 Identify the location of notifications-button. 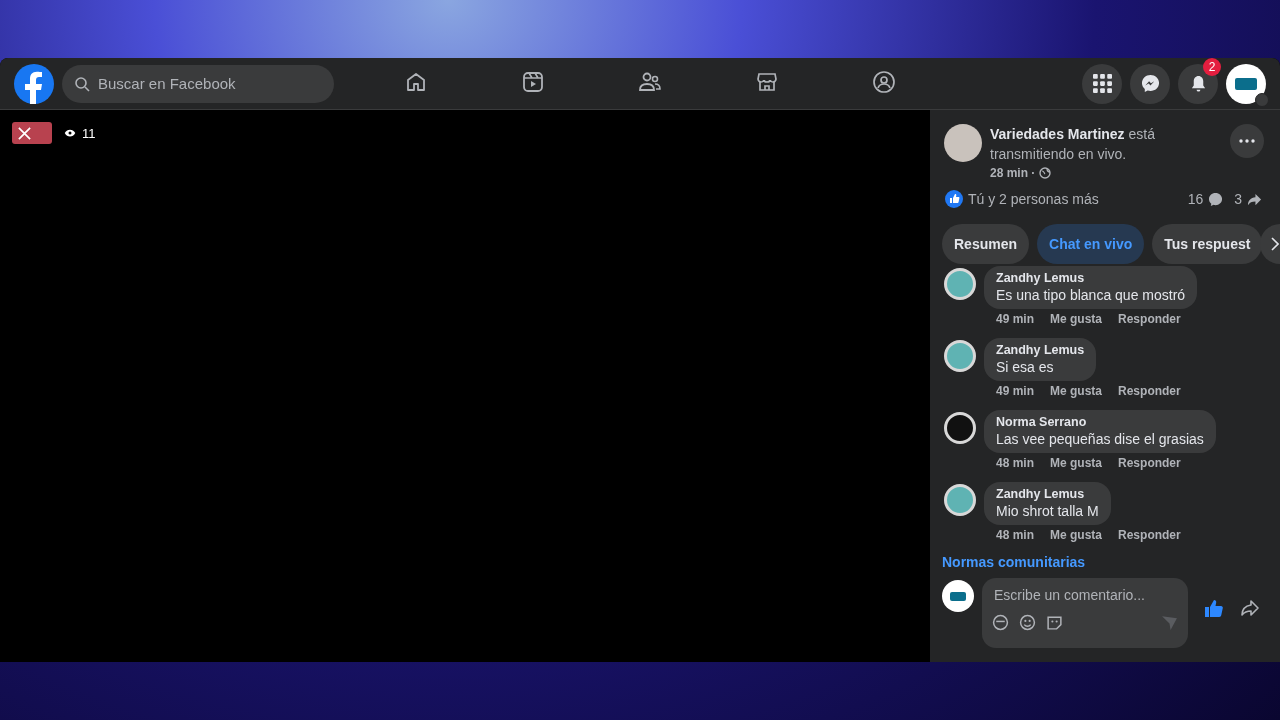
(1198, 83).